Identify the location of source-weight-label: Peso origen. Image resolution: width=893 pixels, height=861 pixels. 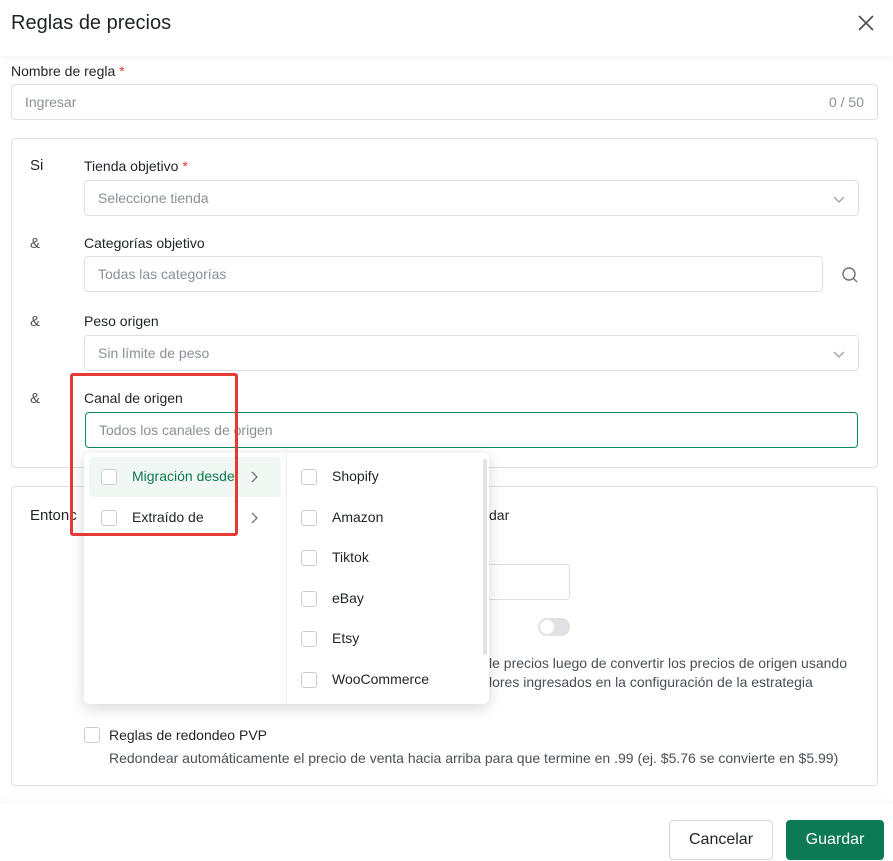
(121, 321).